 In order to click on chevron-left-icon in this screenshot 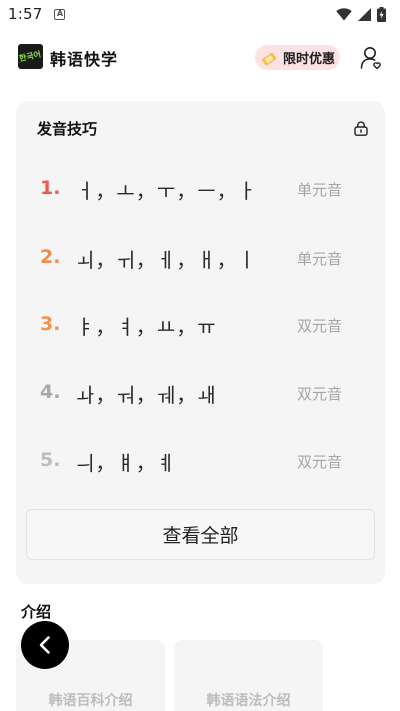, I will do `click(44, 645)`.